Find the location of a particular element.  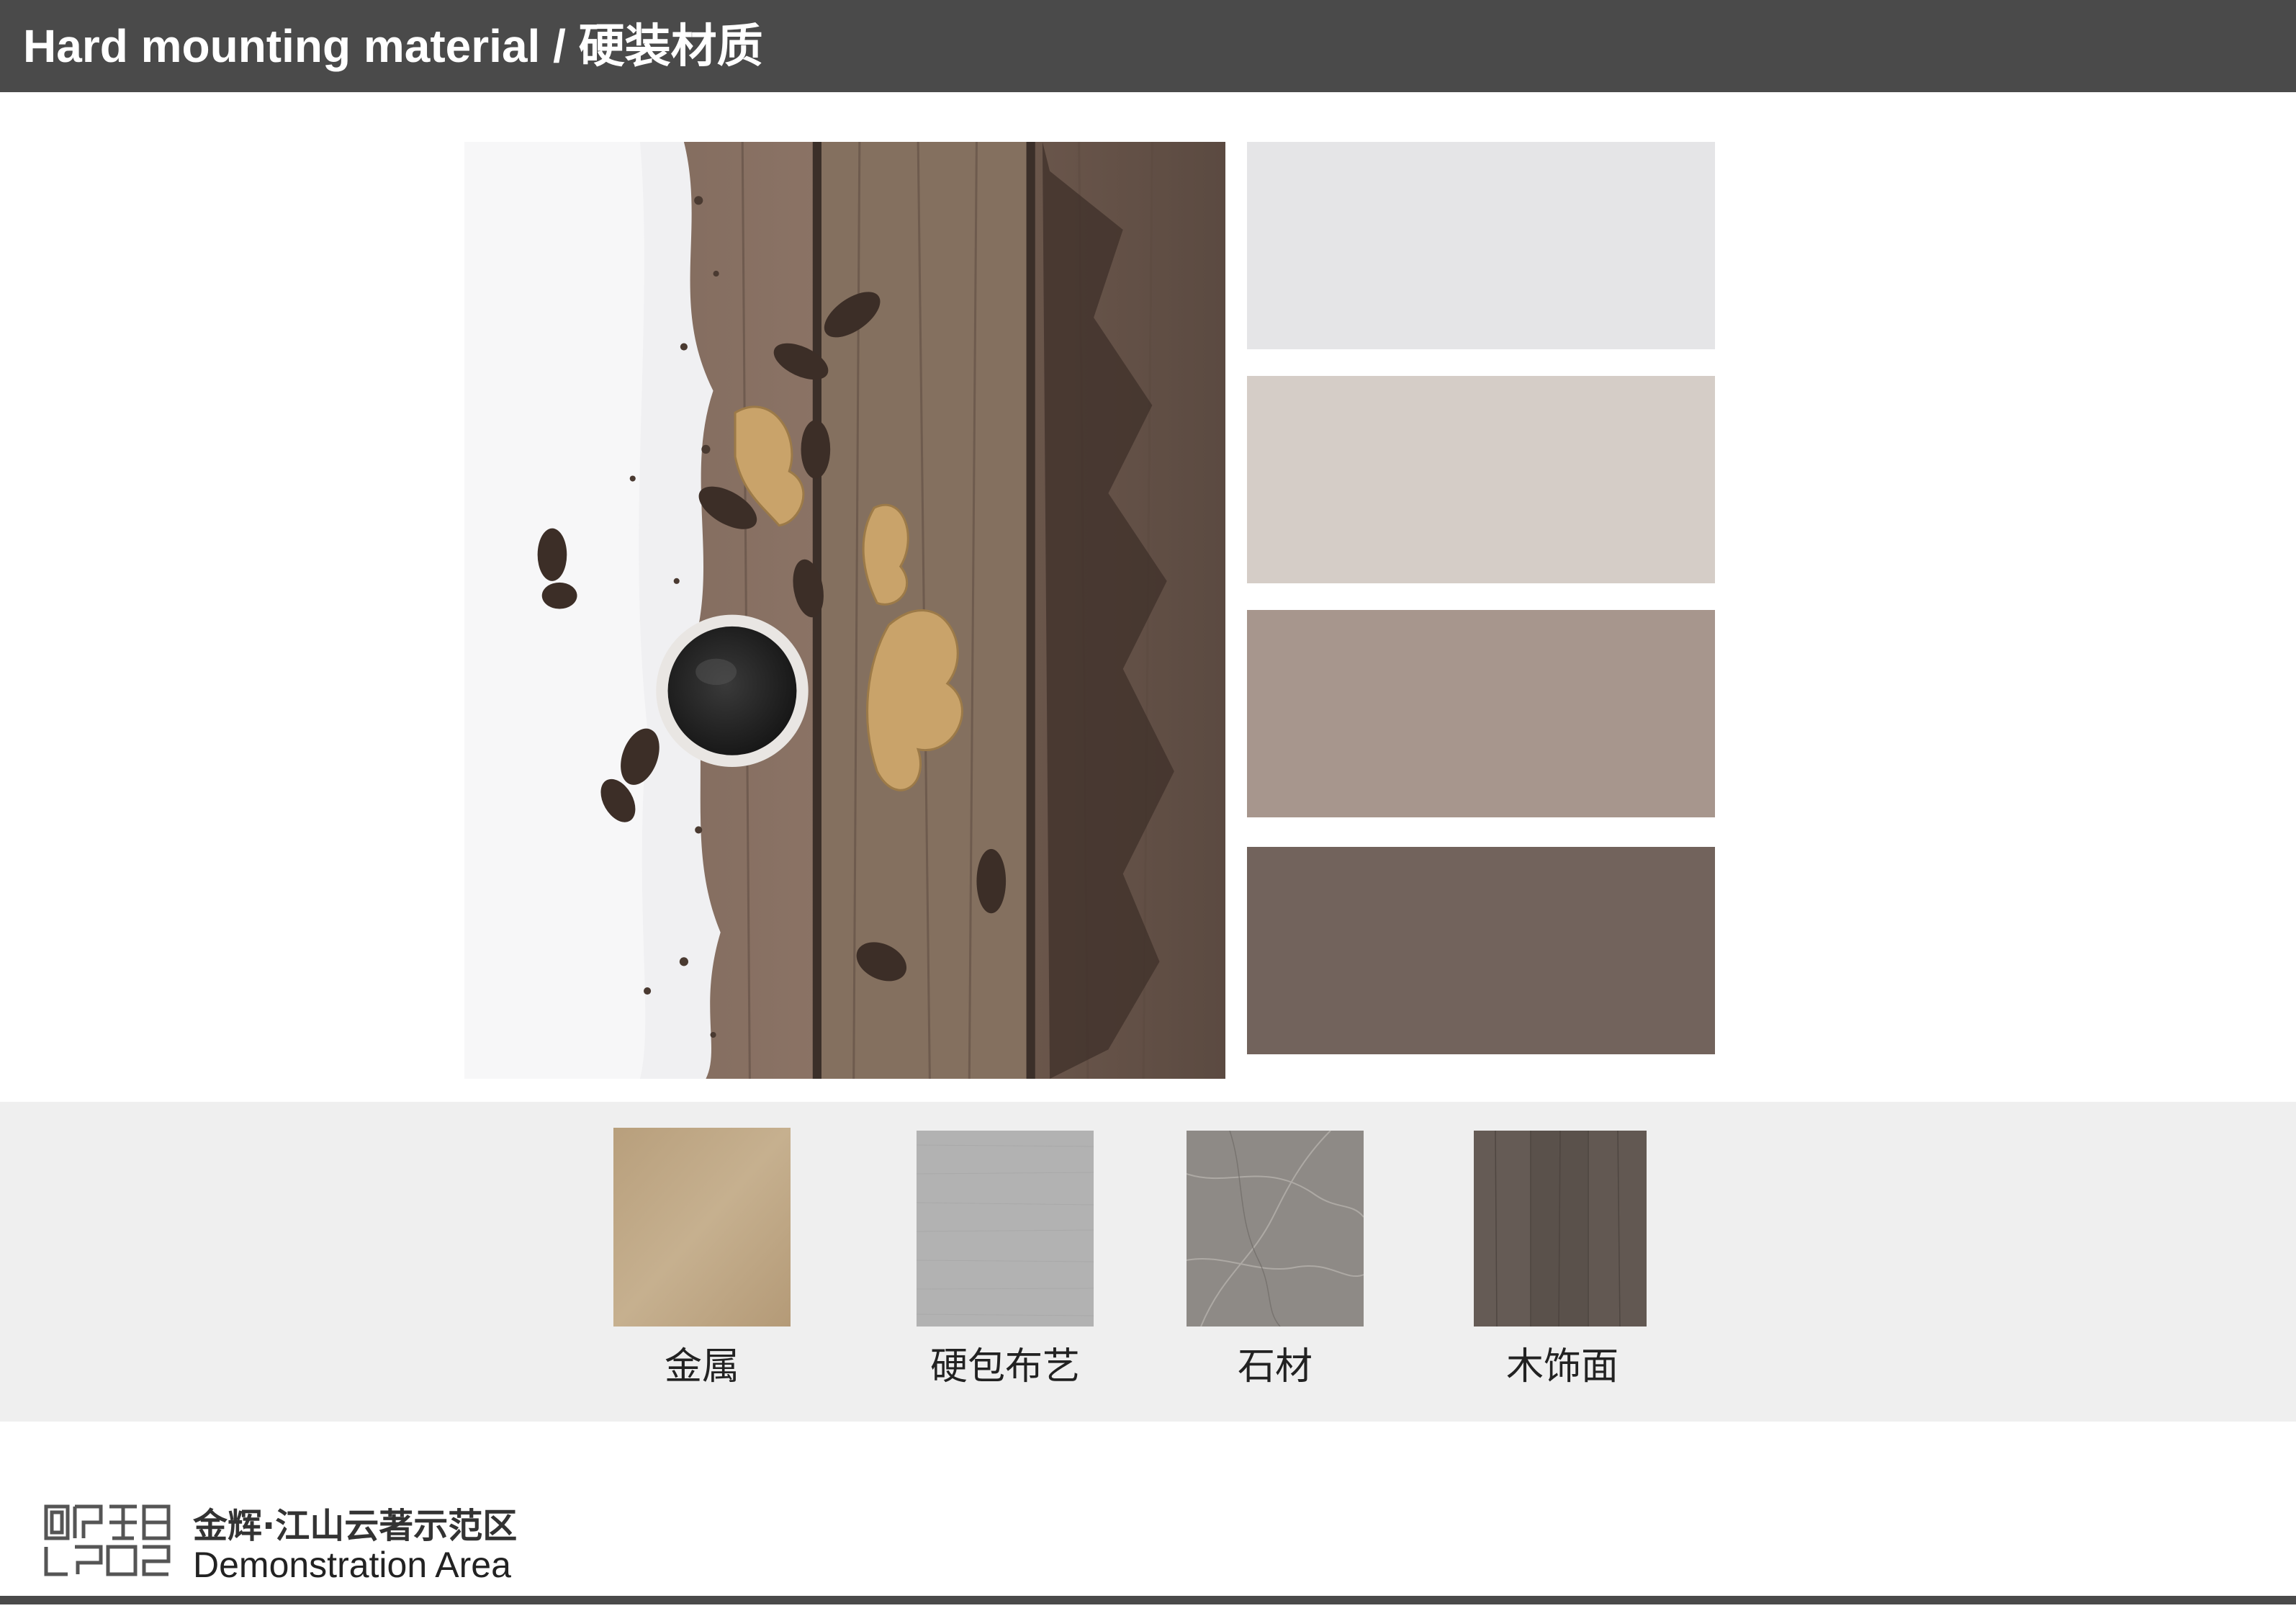

brand-name: 金辉·江山云著示范区 is located at coordinates (356, 1526).